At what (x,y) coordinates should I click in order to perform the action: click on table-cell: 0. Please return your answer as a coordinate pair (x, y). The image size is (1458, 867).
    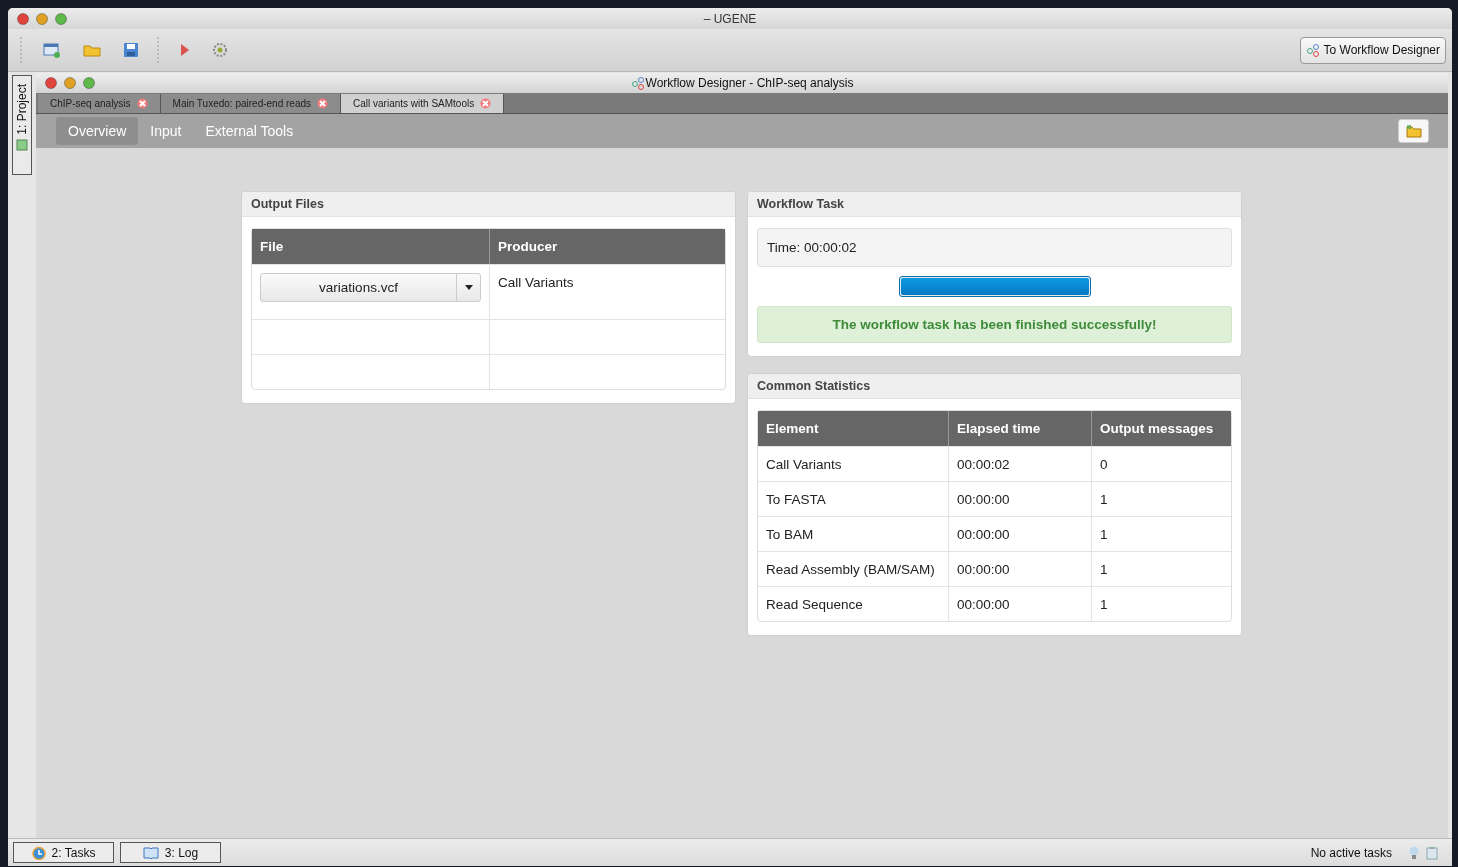
    Looking at the image, I should click on (1161, 463).